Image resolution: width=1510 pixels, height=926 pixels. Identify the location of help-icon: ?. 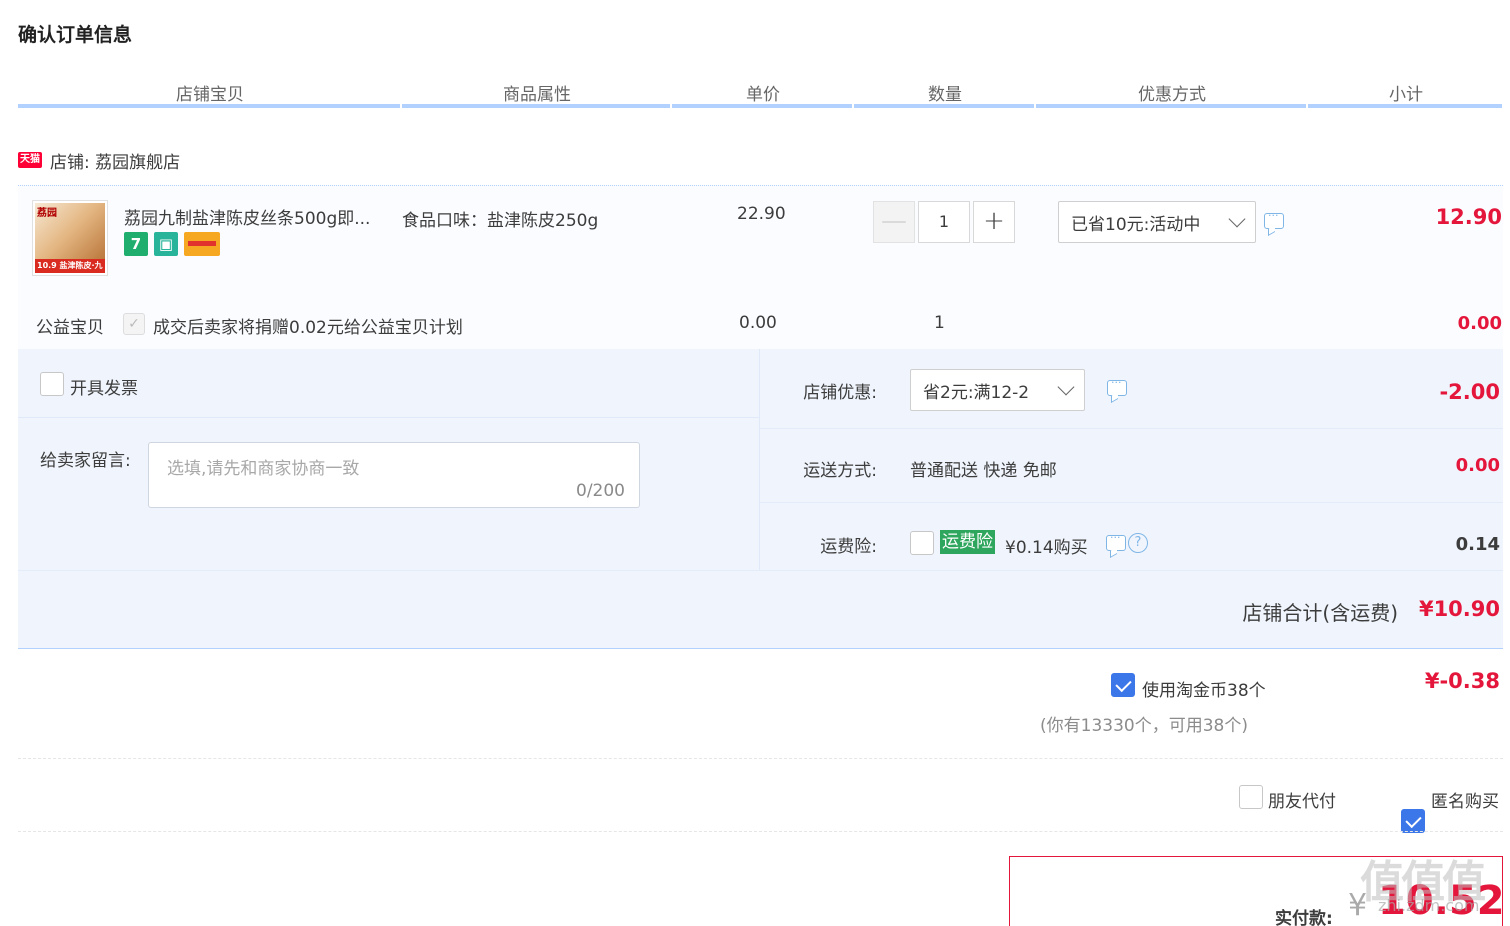
(1138, 543).